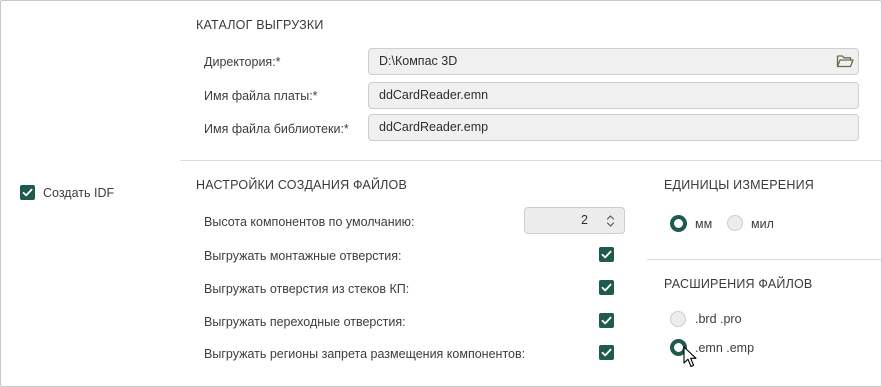 This screenshot has width=882, height=387. What do you see at coordinates (613, 127) in the screenshot?
I see `library-file-field: ddCardReader.emp` at bounding box center [613, 127].